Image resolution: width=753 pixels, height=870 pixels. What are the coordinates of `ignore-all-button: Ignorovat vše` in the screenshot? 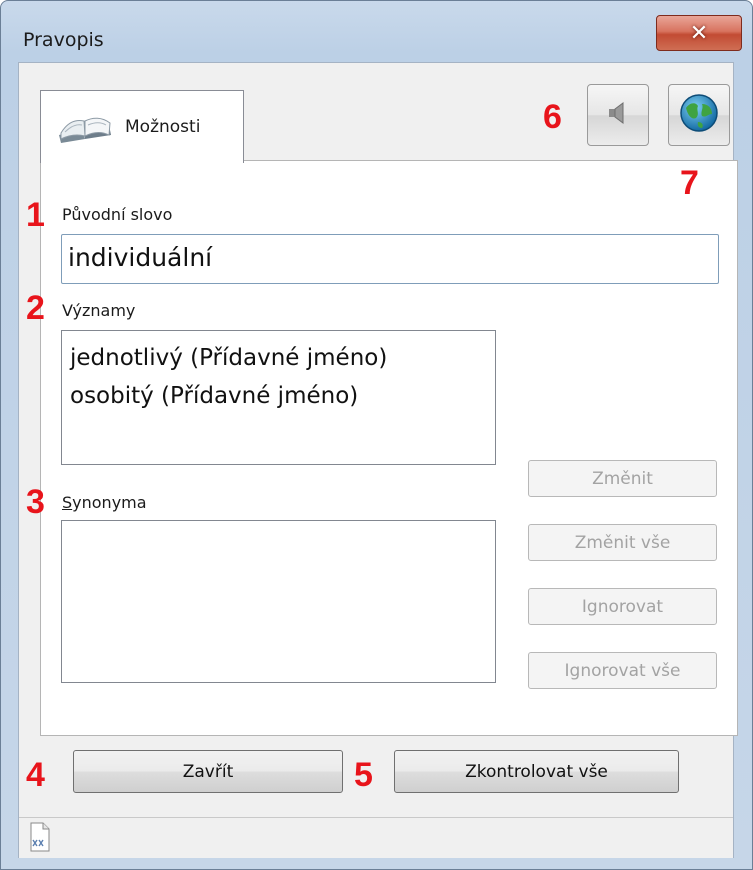 It's located at (622, 670).